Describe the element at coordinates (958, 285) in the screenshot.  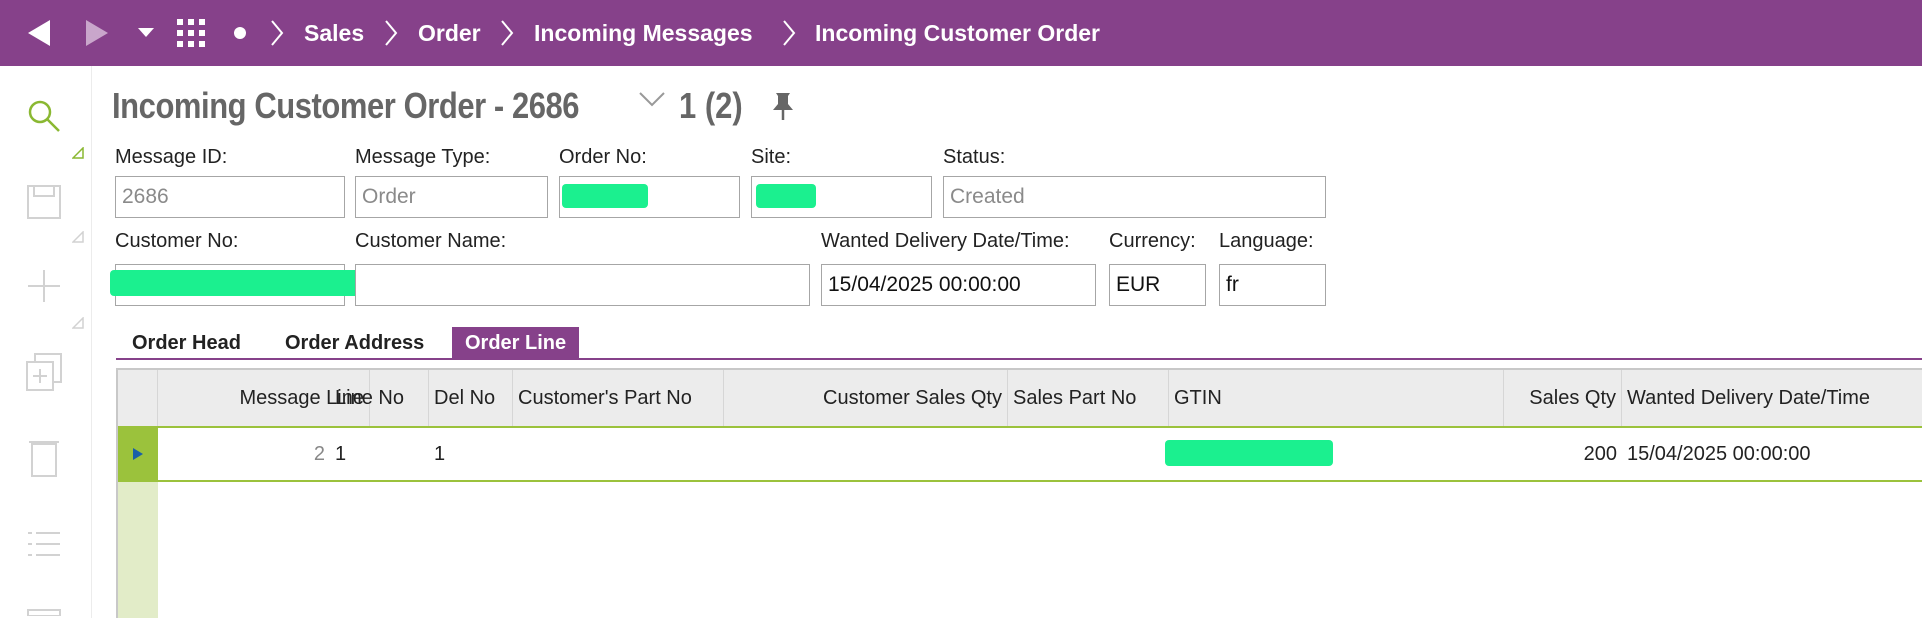
I see `wanted-delivery-field: 15/04/2025 00:00:00` at that location.